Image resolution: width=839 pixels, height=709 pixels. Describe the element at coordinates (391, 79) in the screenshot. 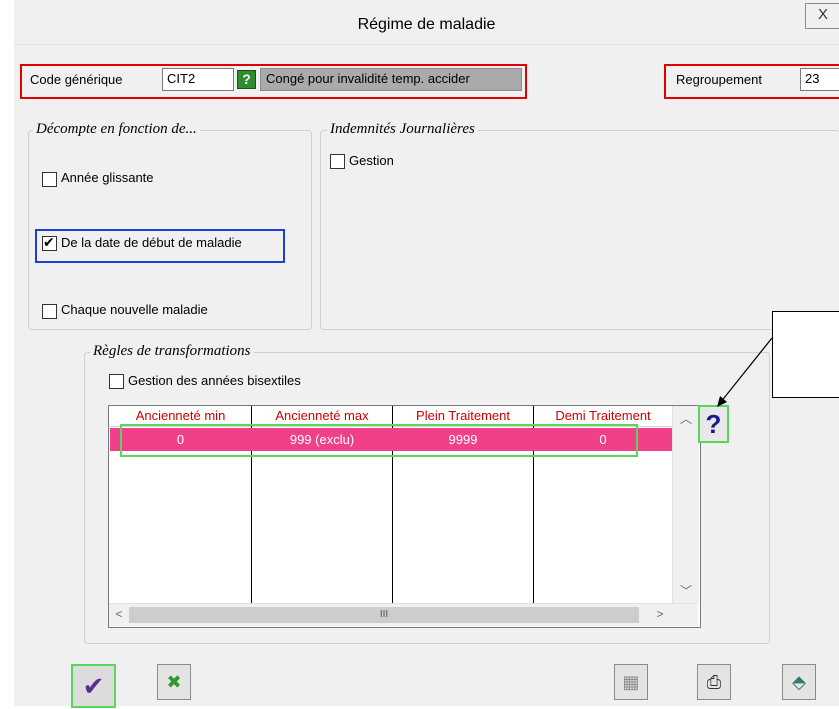

I see `code-description-field: Congé pour invalidité temp. accider` at that location.